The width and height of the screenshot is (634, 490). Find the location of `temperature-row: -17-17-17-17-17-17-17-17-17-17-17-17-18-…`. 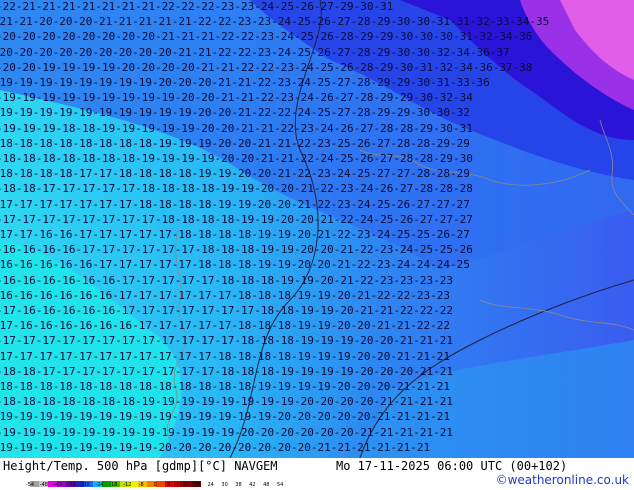

temperature-row: -17-17-17-17-17-17-17-17-17-17-17-17-18-… is located at coordinates (226, 341).